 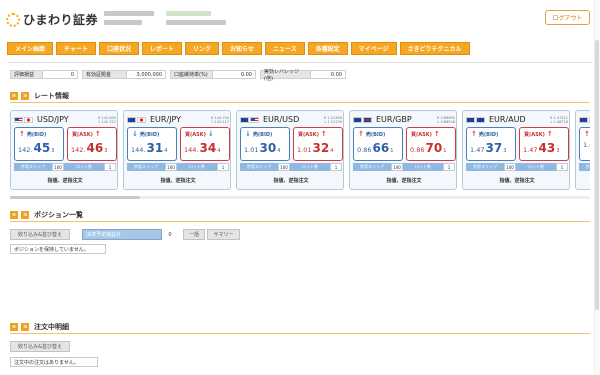 I want to click on currency-pair: EUR/USD, so click(x=281, y=119).